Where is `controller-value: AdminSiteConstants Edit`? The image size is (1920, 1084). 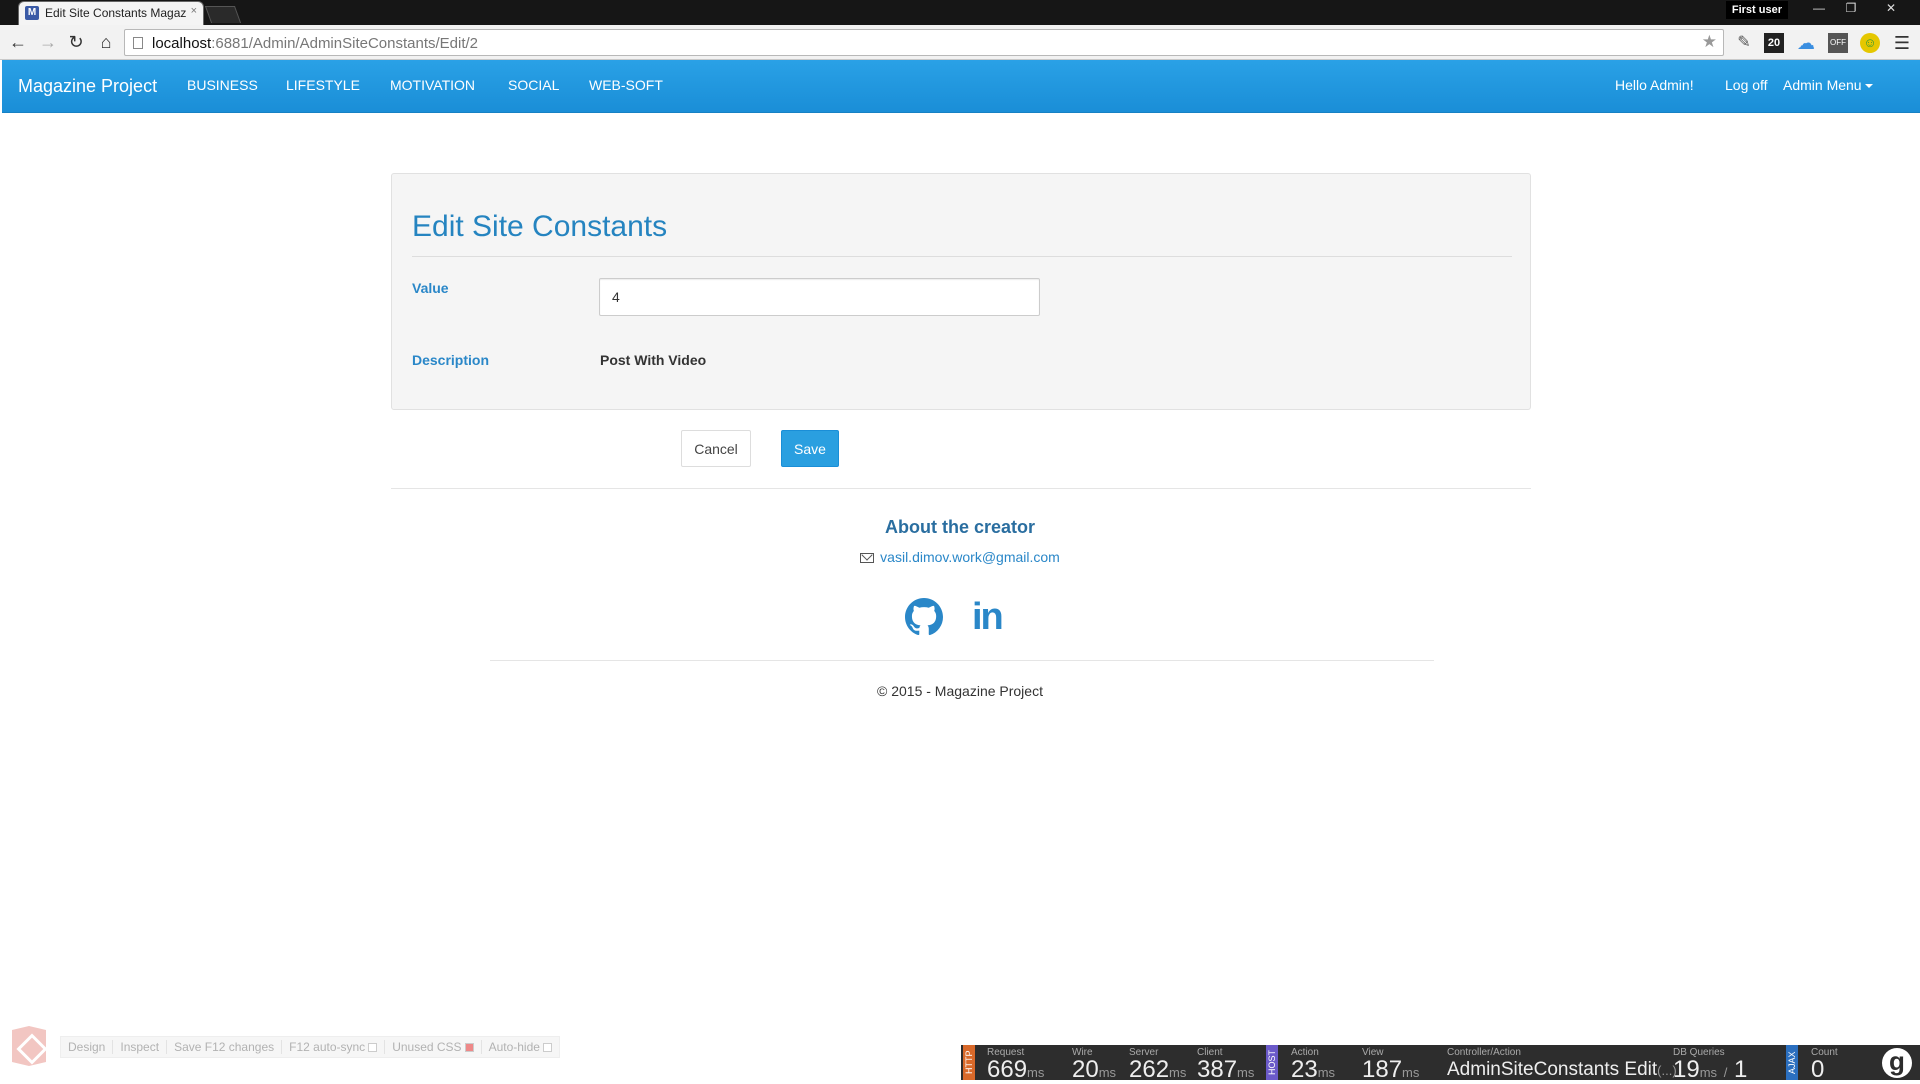
controller-value: AdminSiteConstants Edit is located at coordinates (1552, 1069).